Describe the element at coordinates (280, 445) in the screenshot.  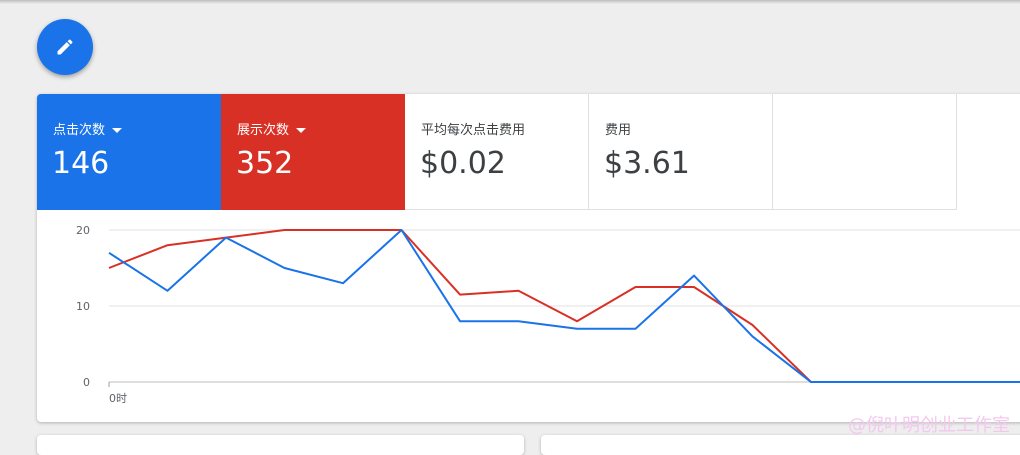
I see `bottom-card-left` at that location.